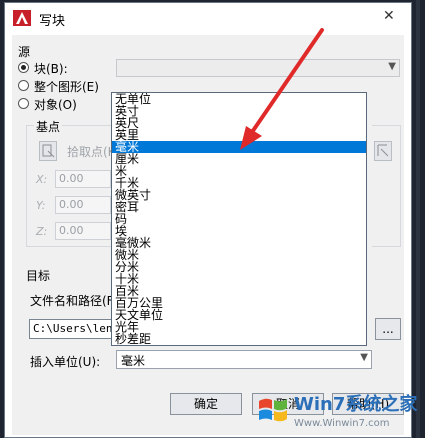 This screenshot has width=425, height=438. I want to click on y-label: Y:, so click(41, 205).